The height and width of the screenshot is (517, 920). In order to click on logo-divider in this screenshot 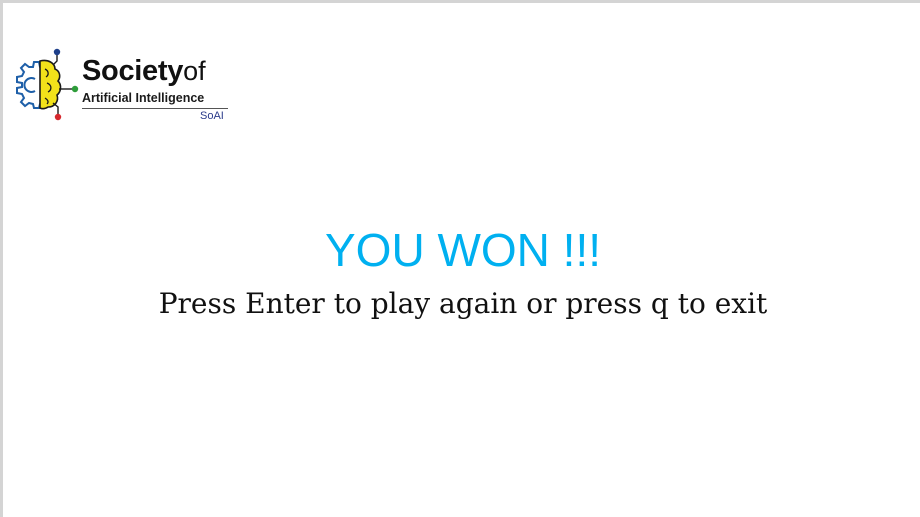, I will do `click(155, 108)`.